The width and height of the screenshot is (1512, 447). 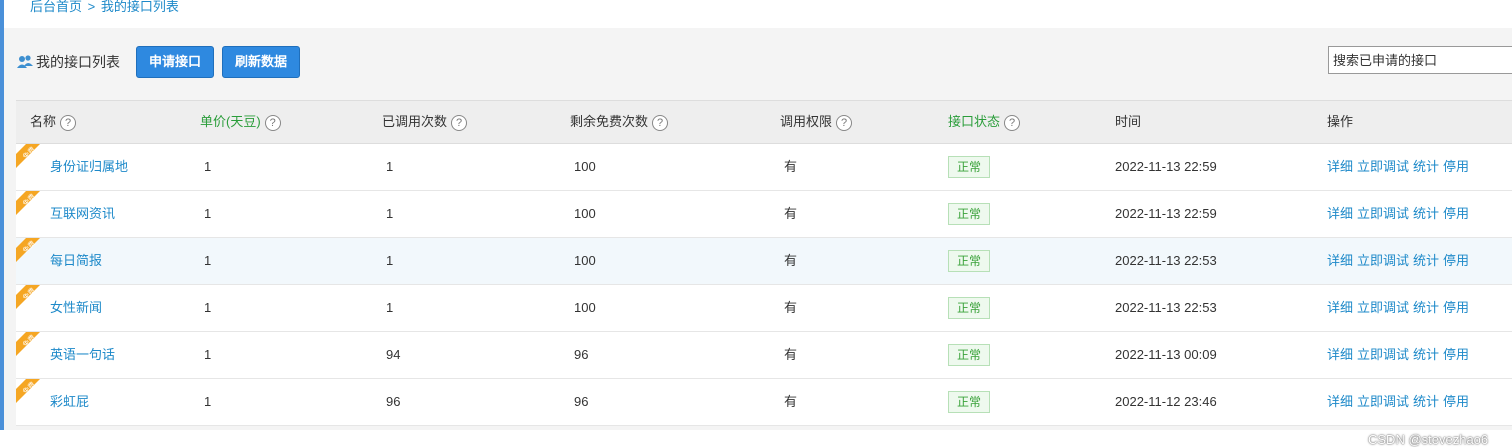 What do you see at coordinates (82, 355) in the screenshot?
I see `api-name-link: 英语一句话` at bounding box center [82, 355].